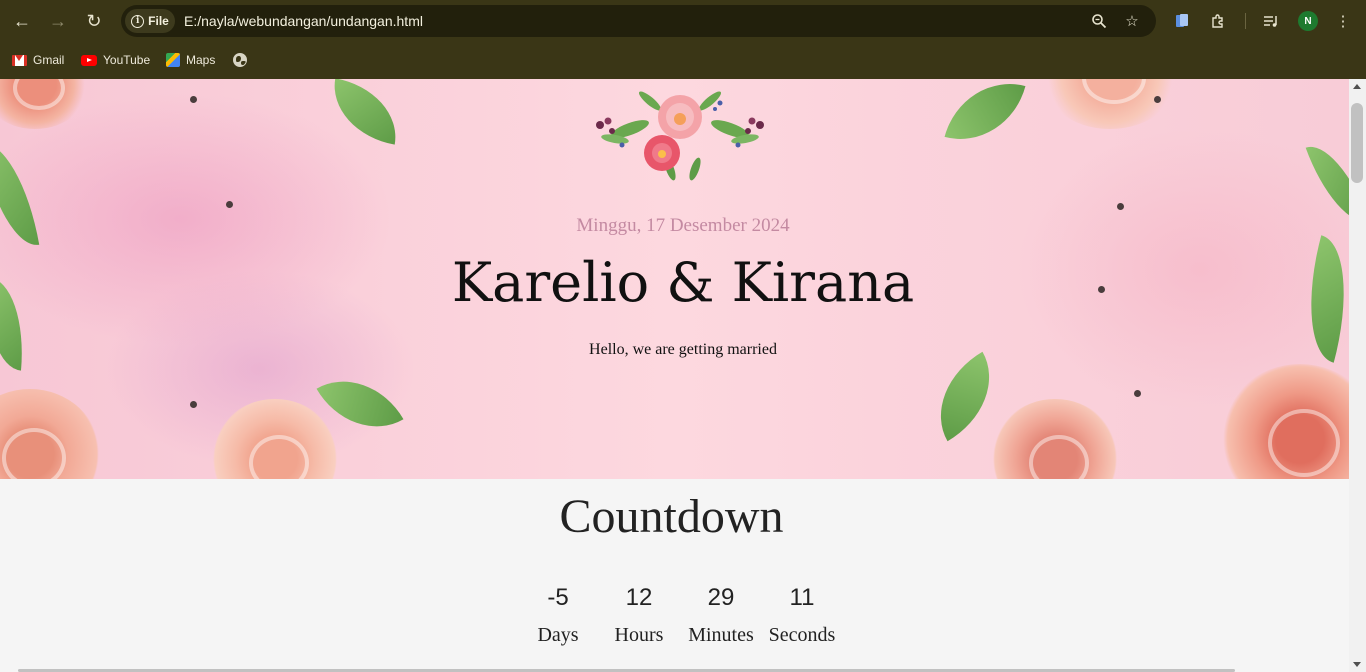 This screenshot has width=1366, height=672. What do you see at coordinates (558, 615) in the screenshot?
I see `countdown-days: -5 Days` at bounding box center [558, 615].